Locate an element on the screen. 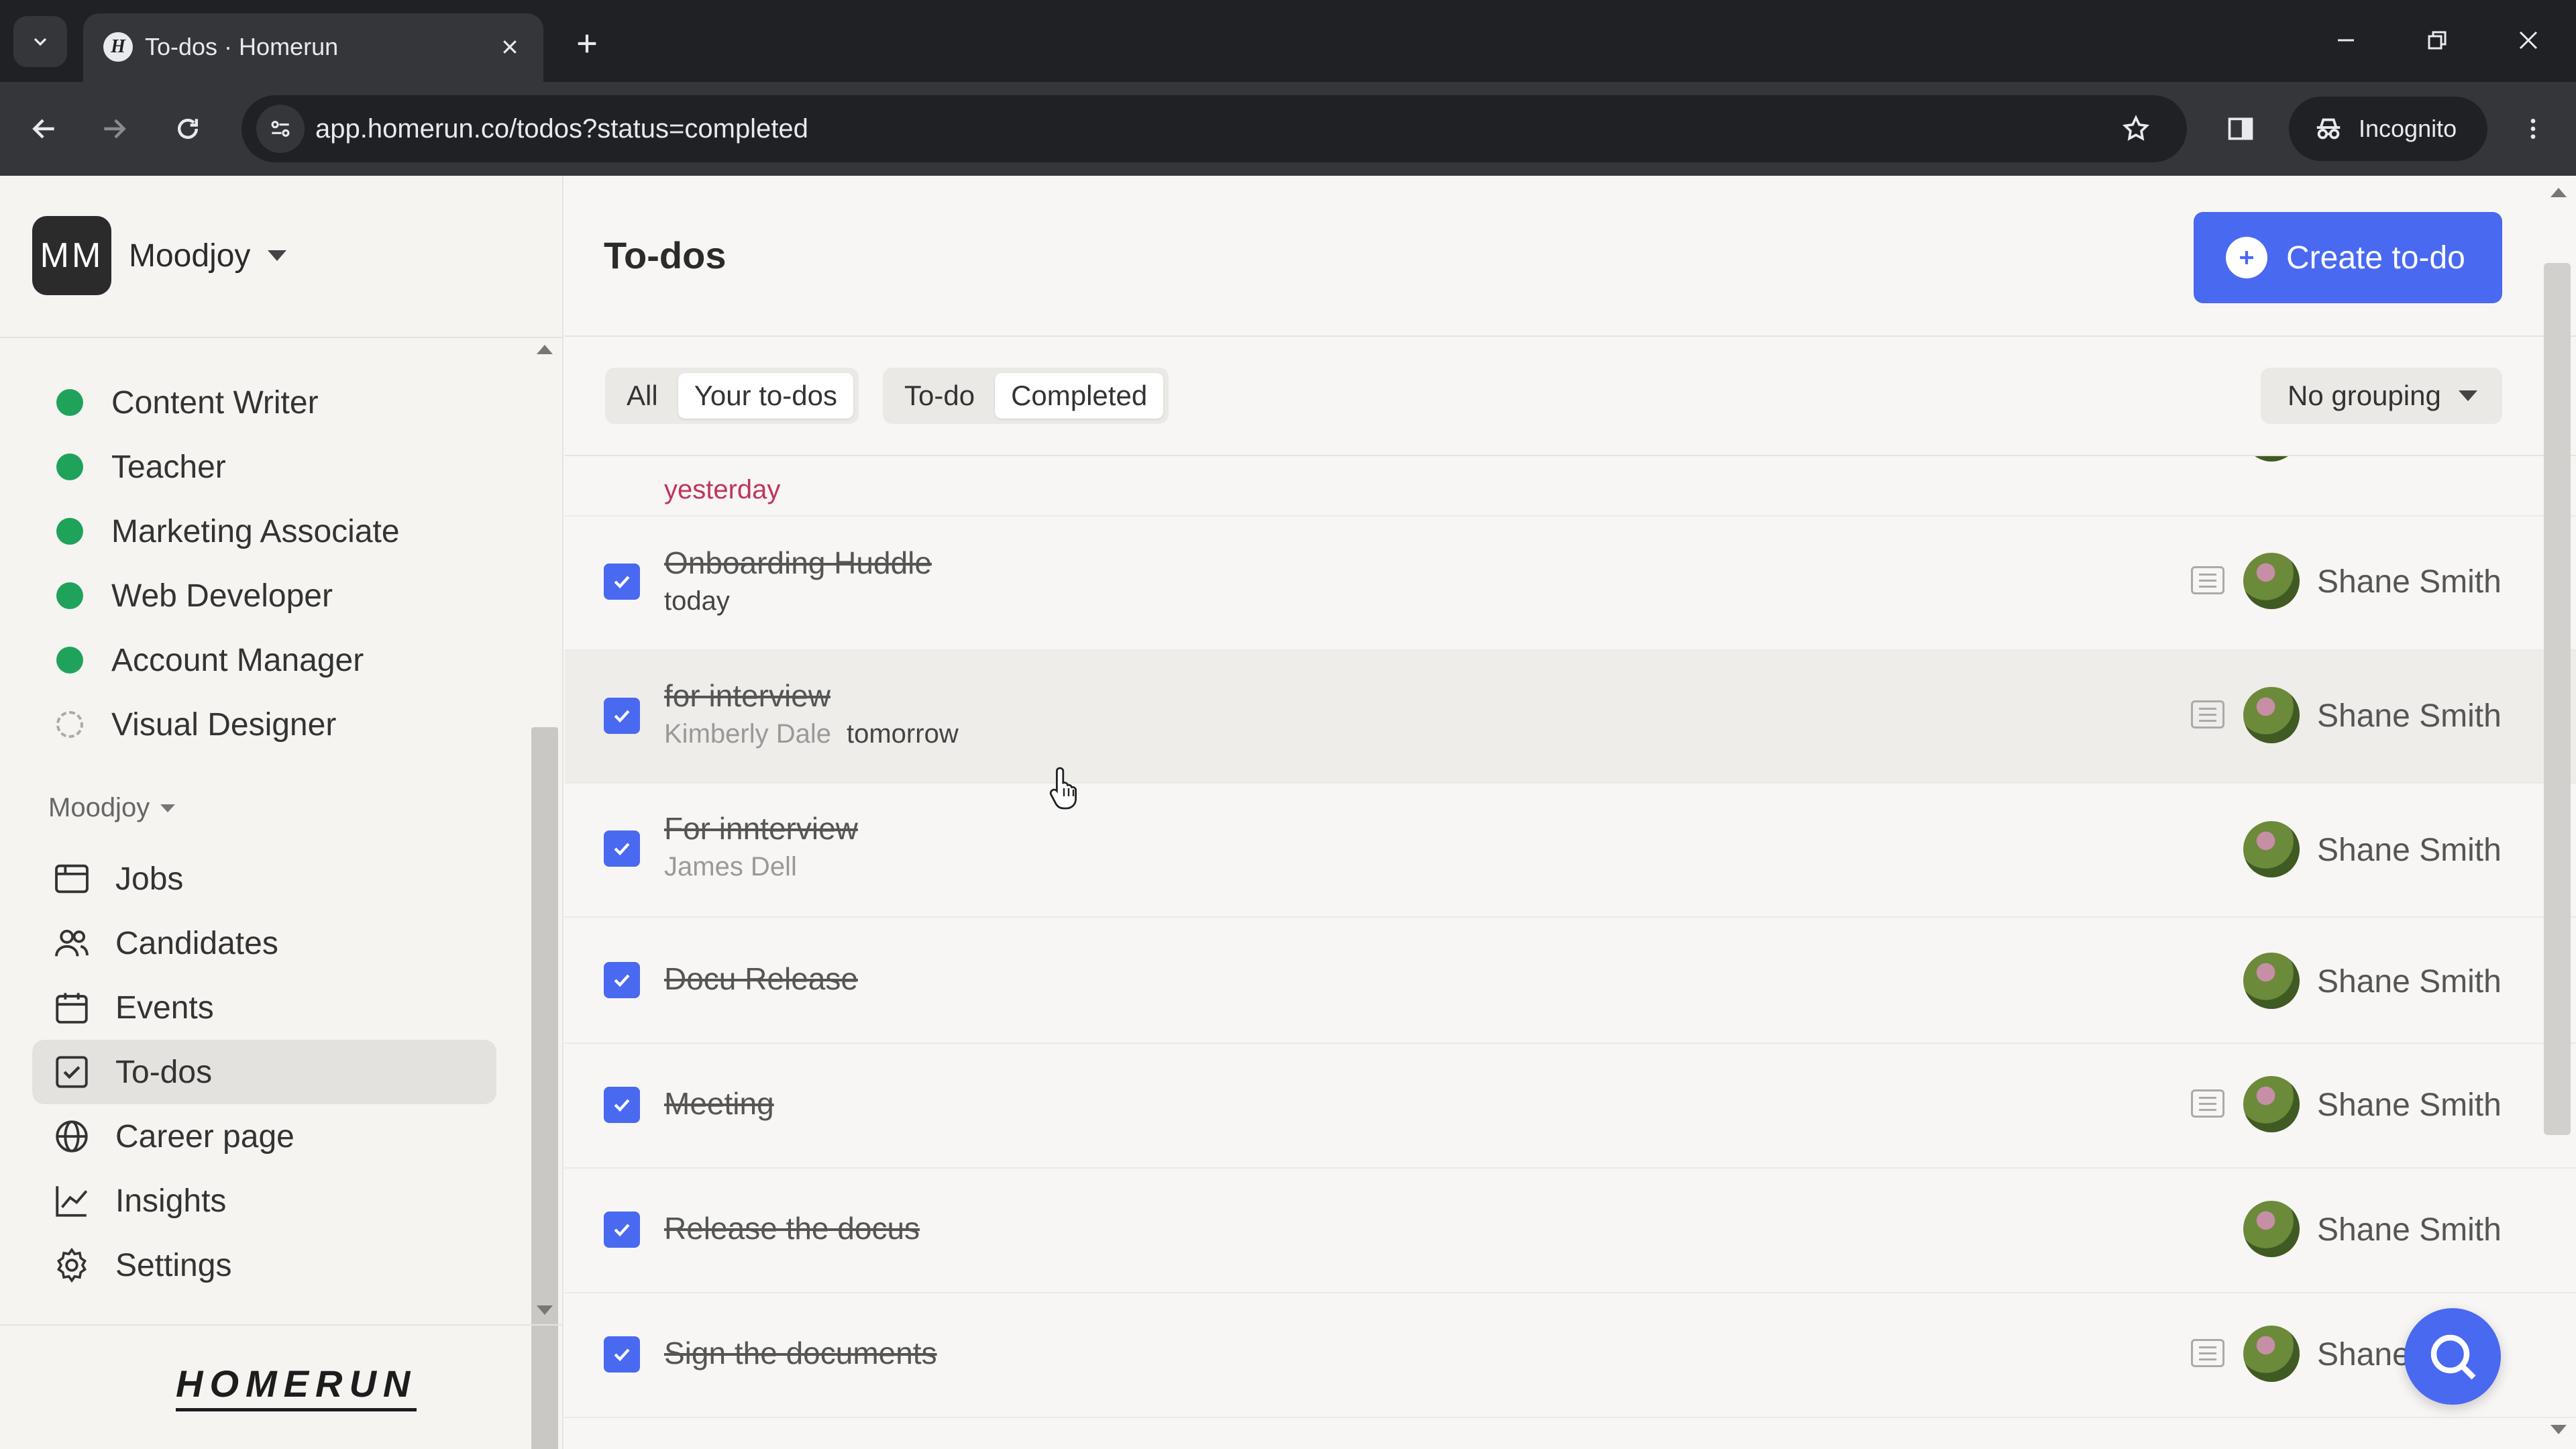  nav-label: Events is located at coordinates (164, 1007).